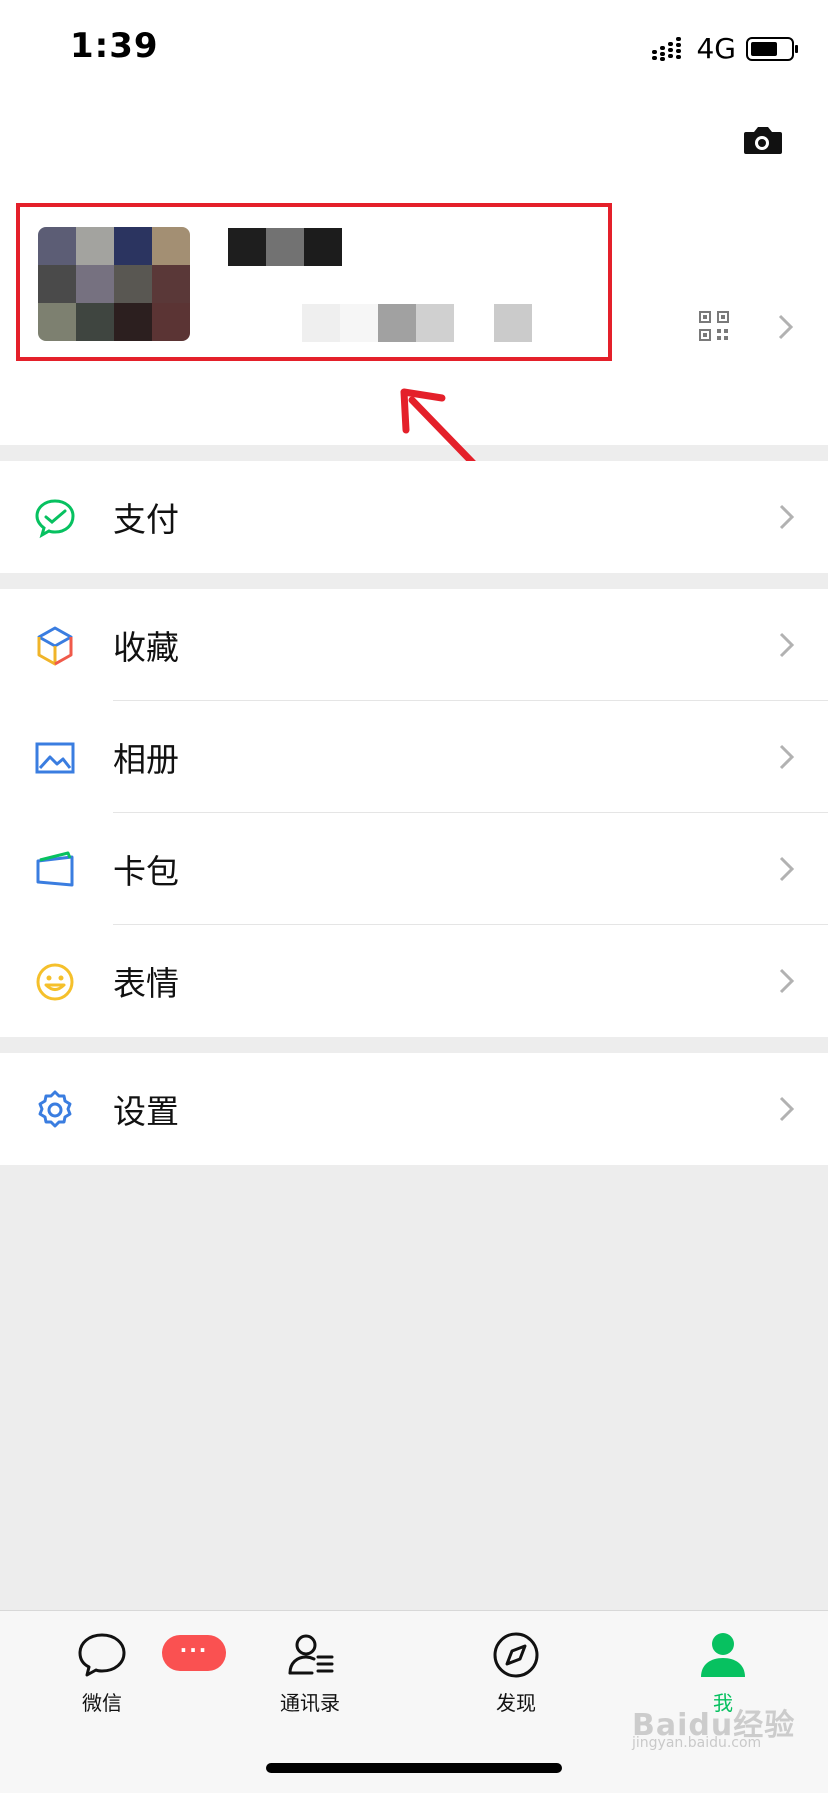 This screenshot has height=1793, width=828. What do you see at coordinates (516, 1703) in the screenshot?
I see `tab-label-discover: 发现` at bounding box center [516, 1703].